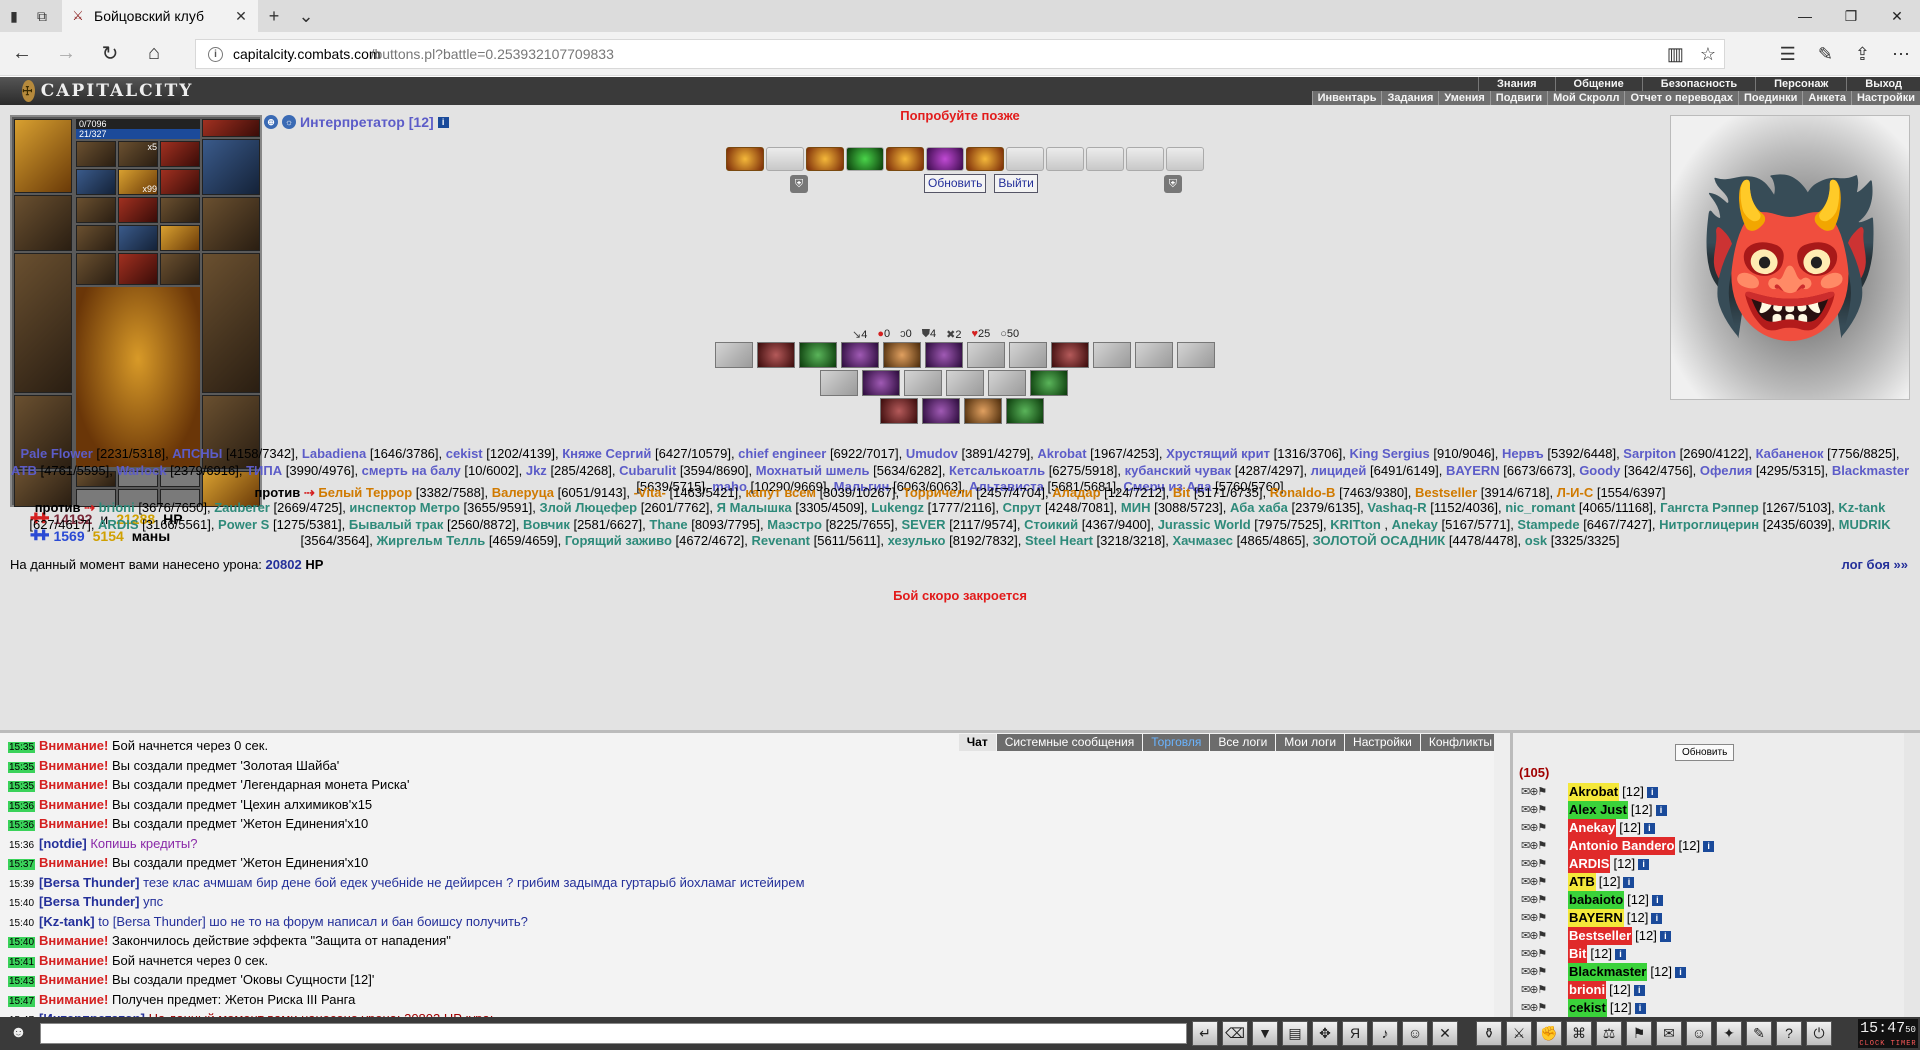 The height and width of the screenshot is (1050, 1920). Describe the element at coordinates (1205, 1033) in the screenshot. I see `send-icon: ↵` at that location.